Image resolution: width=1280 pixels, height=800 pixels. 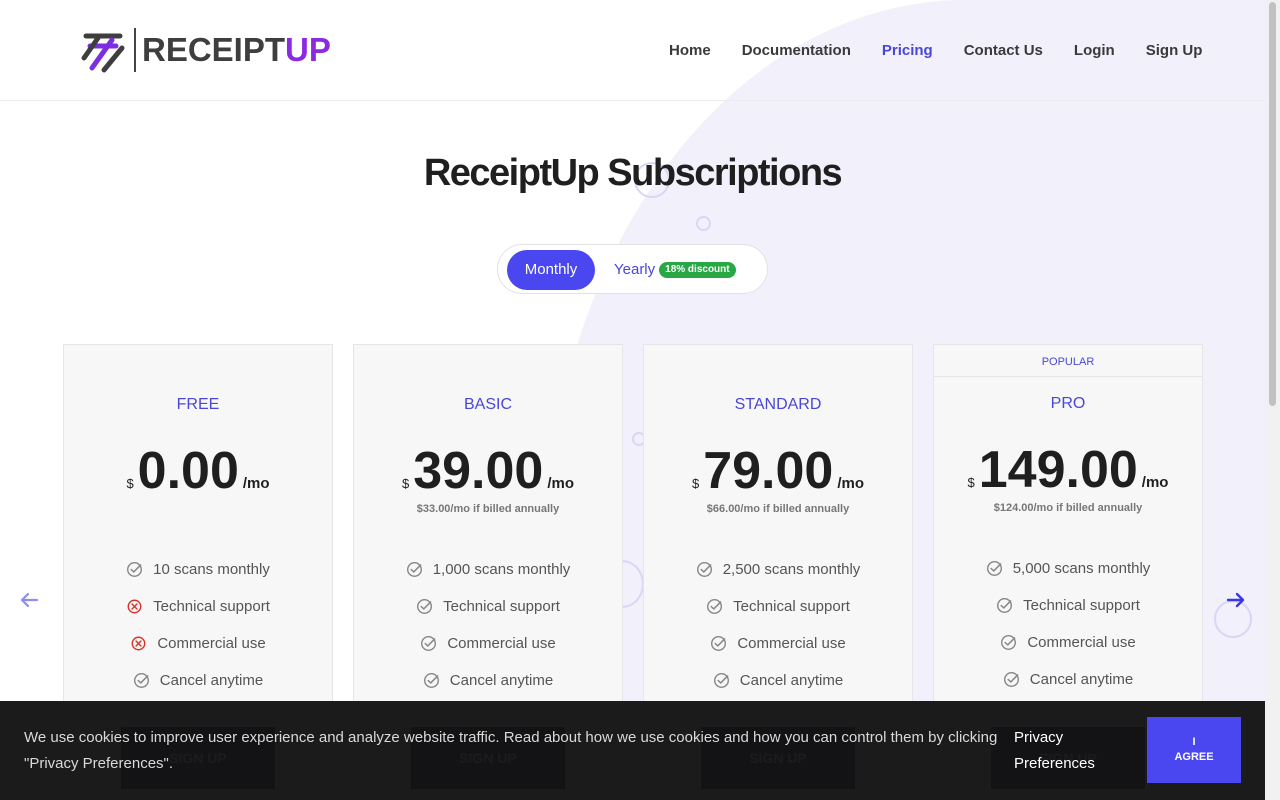 I want to click on nav-documentation: Documentation, so click(x=796, y=51).